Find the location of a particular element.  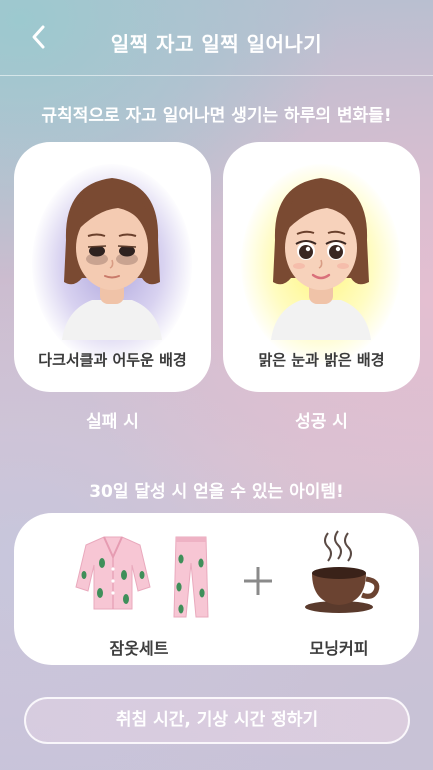

intro-subtitle: 규칙적으로 자고 일어나면 생기는 하루의 변화들! is located at coordinates (216, 116).